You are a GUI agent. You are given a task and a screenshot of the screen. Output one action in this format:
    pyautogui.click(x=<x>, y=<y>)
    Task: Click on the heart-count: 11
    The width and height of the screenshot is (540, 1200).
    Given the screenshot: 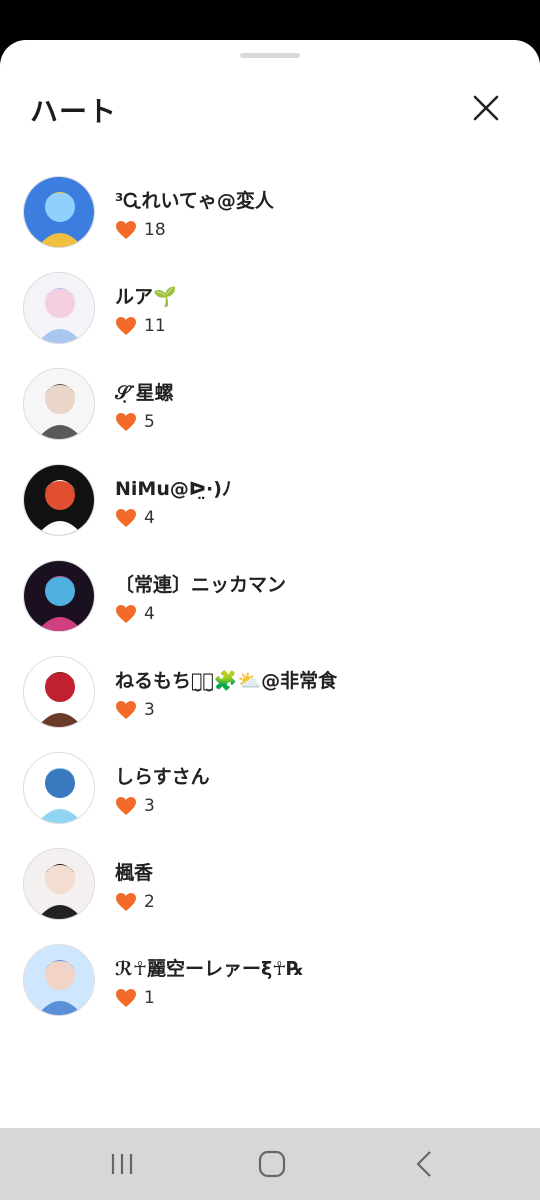 What is the action you would take?
    pyautogui.click(x=155, y=326)
    